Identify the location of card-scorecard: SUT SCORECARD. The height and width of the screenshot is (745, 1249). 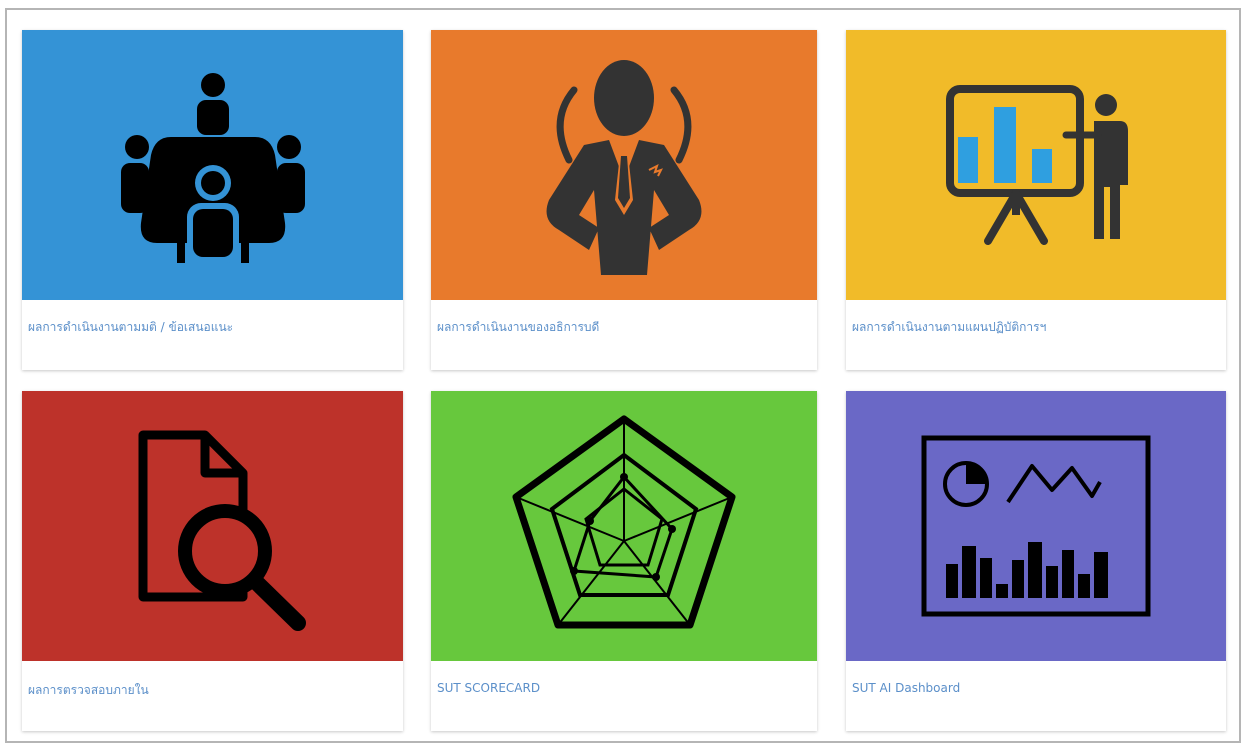
(624, 561).